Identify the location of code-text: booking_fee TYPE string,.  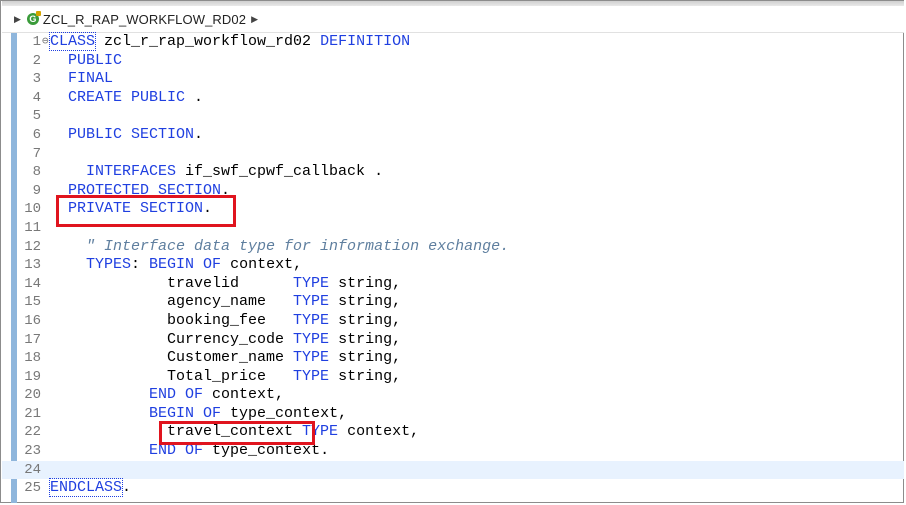
(225, 321).